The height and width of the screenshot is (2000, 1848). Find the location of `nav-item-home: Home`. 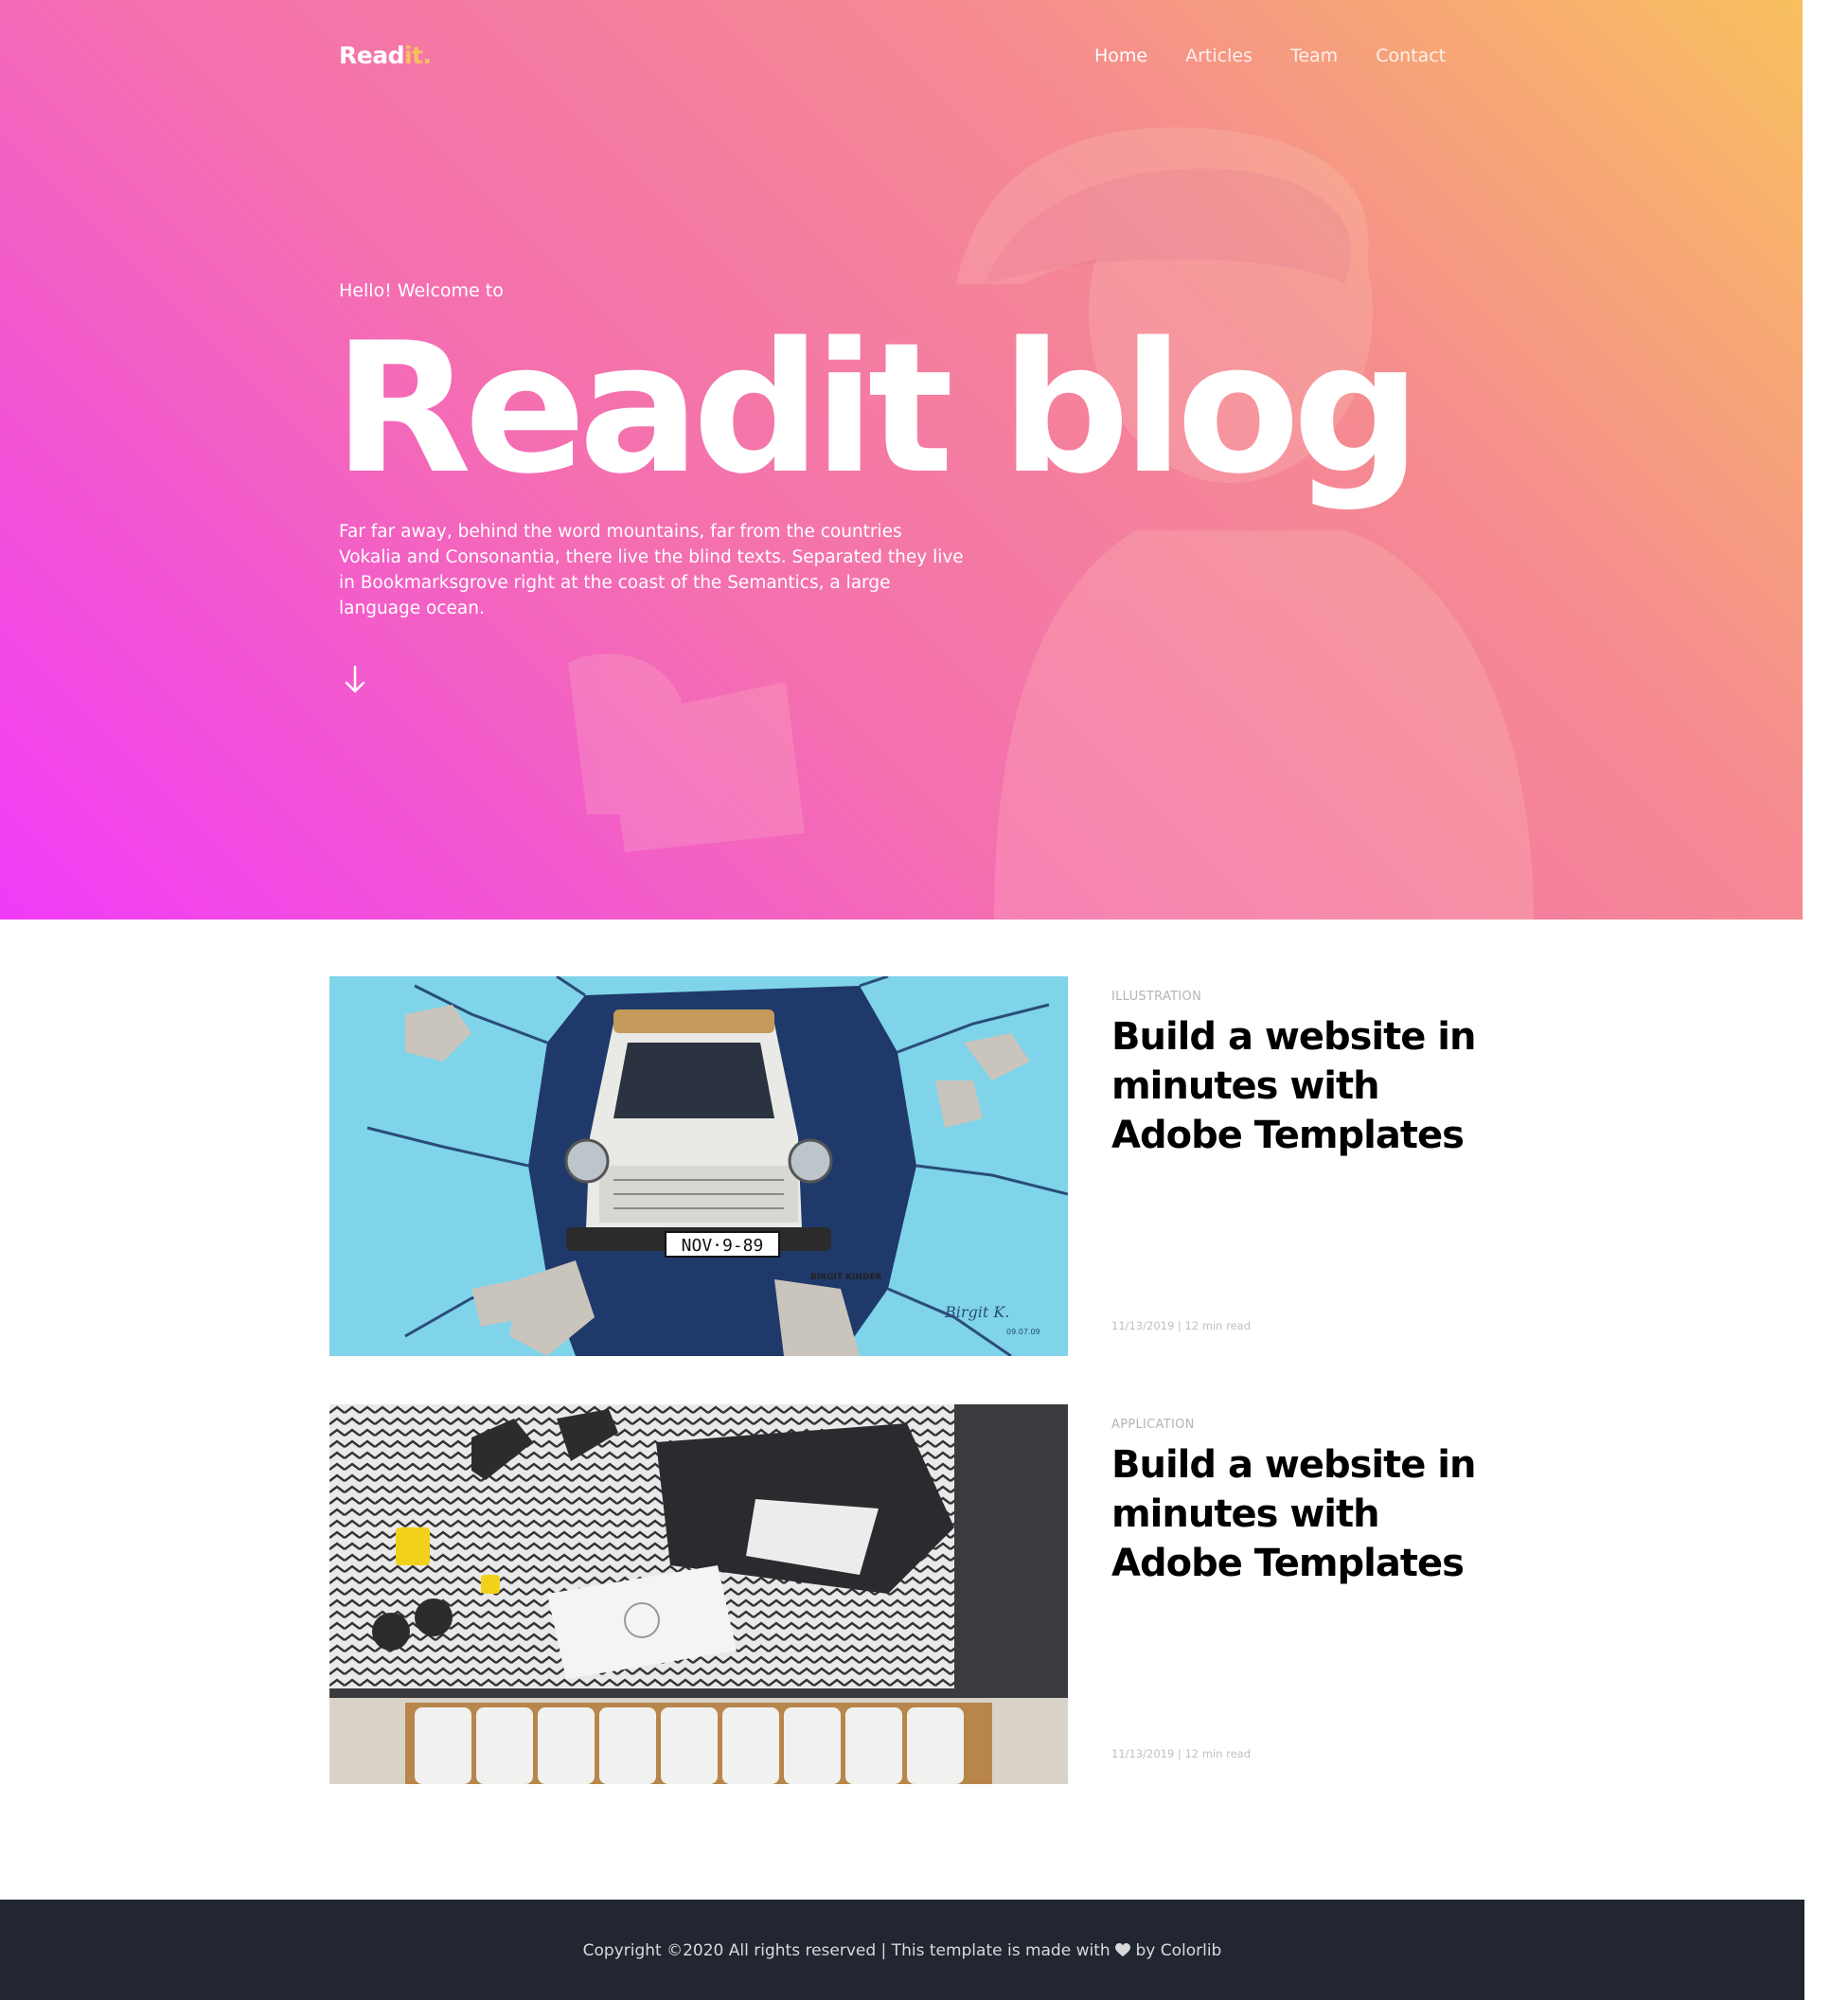

nav-item-home: Home is located at coordinates (1120, 56).